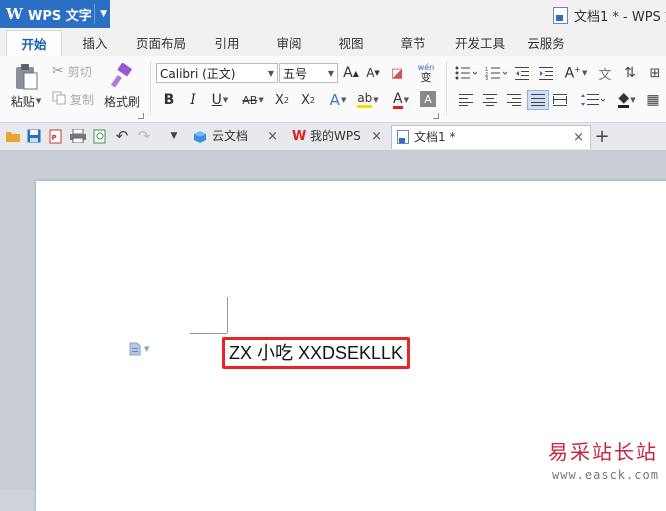  I want to click on grid-icon: ⊞, so click(655, 73).